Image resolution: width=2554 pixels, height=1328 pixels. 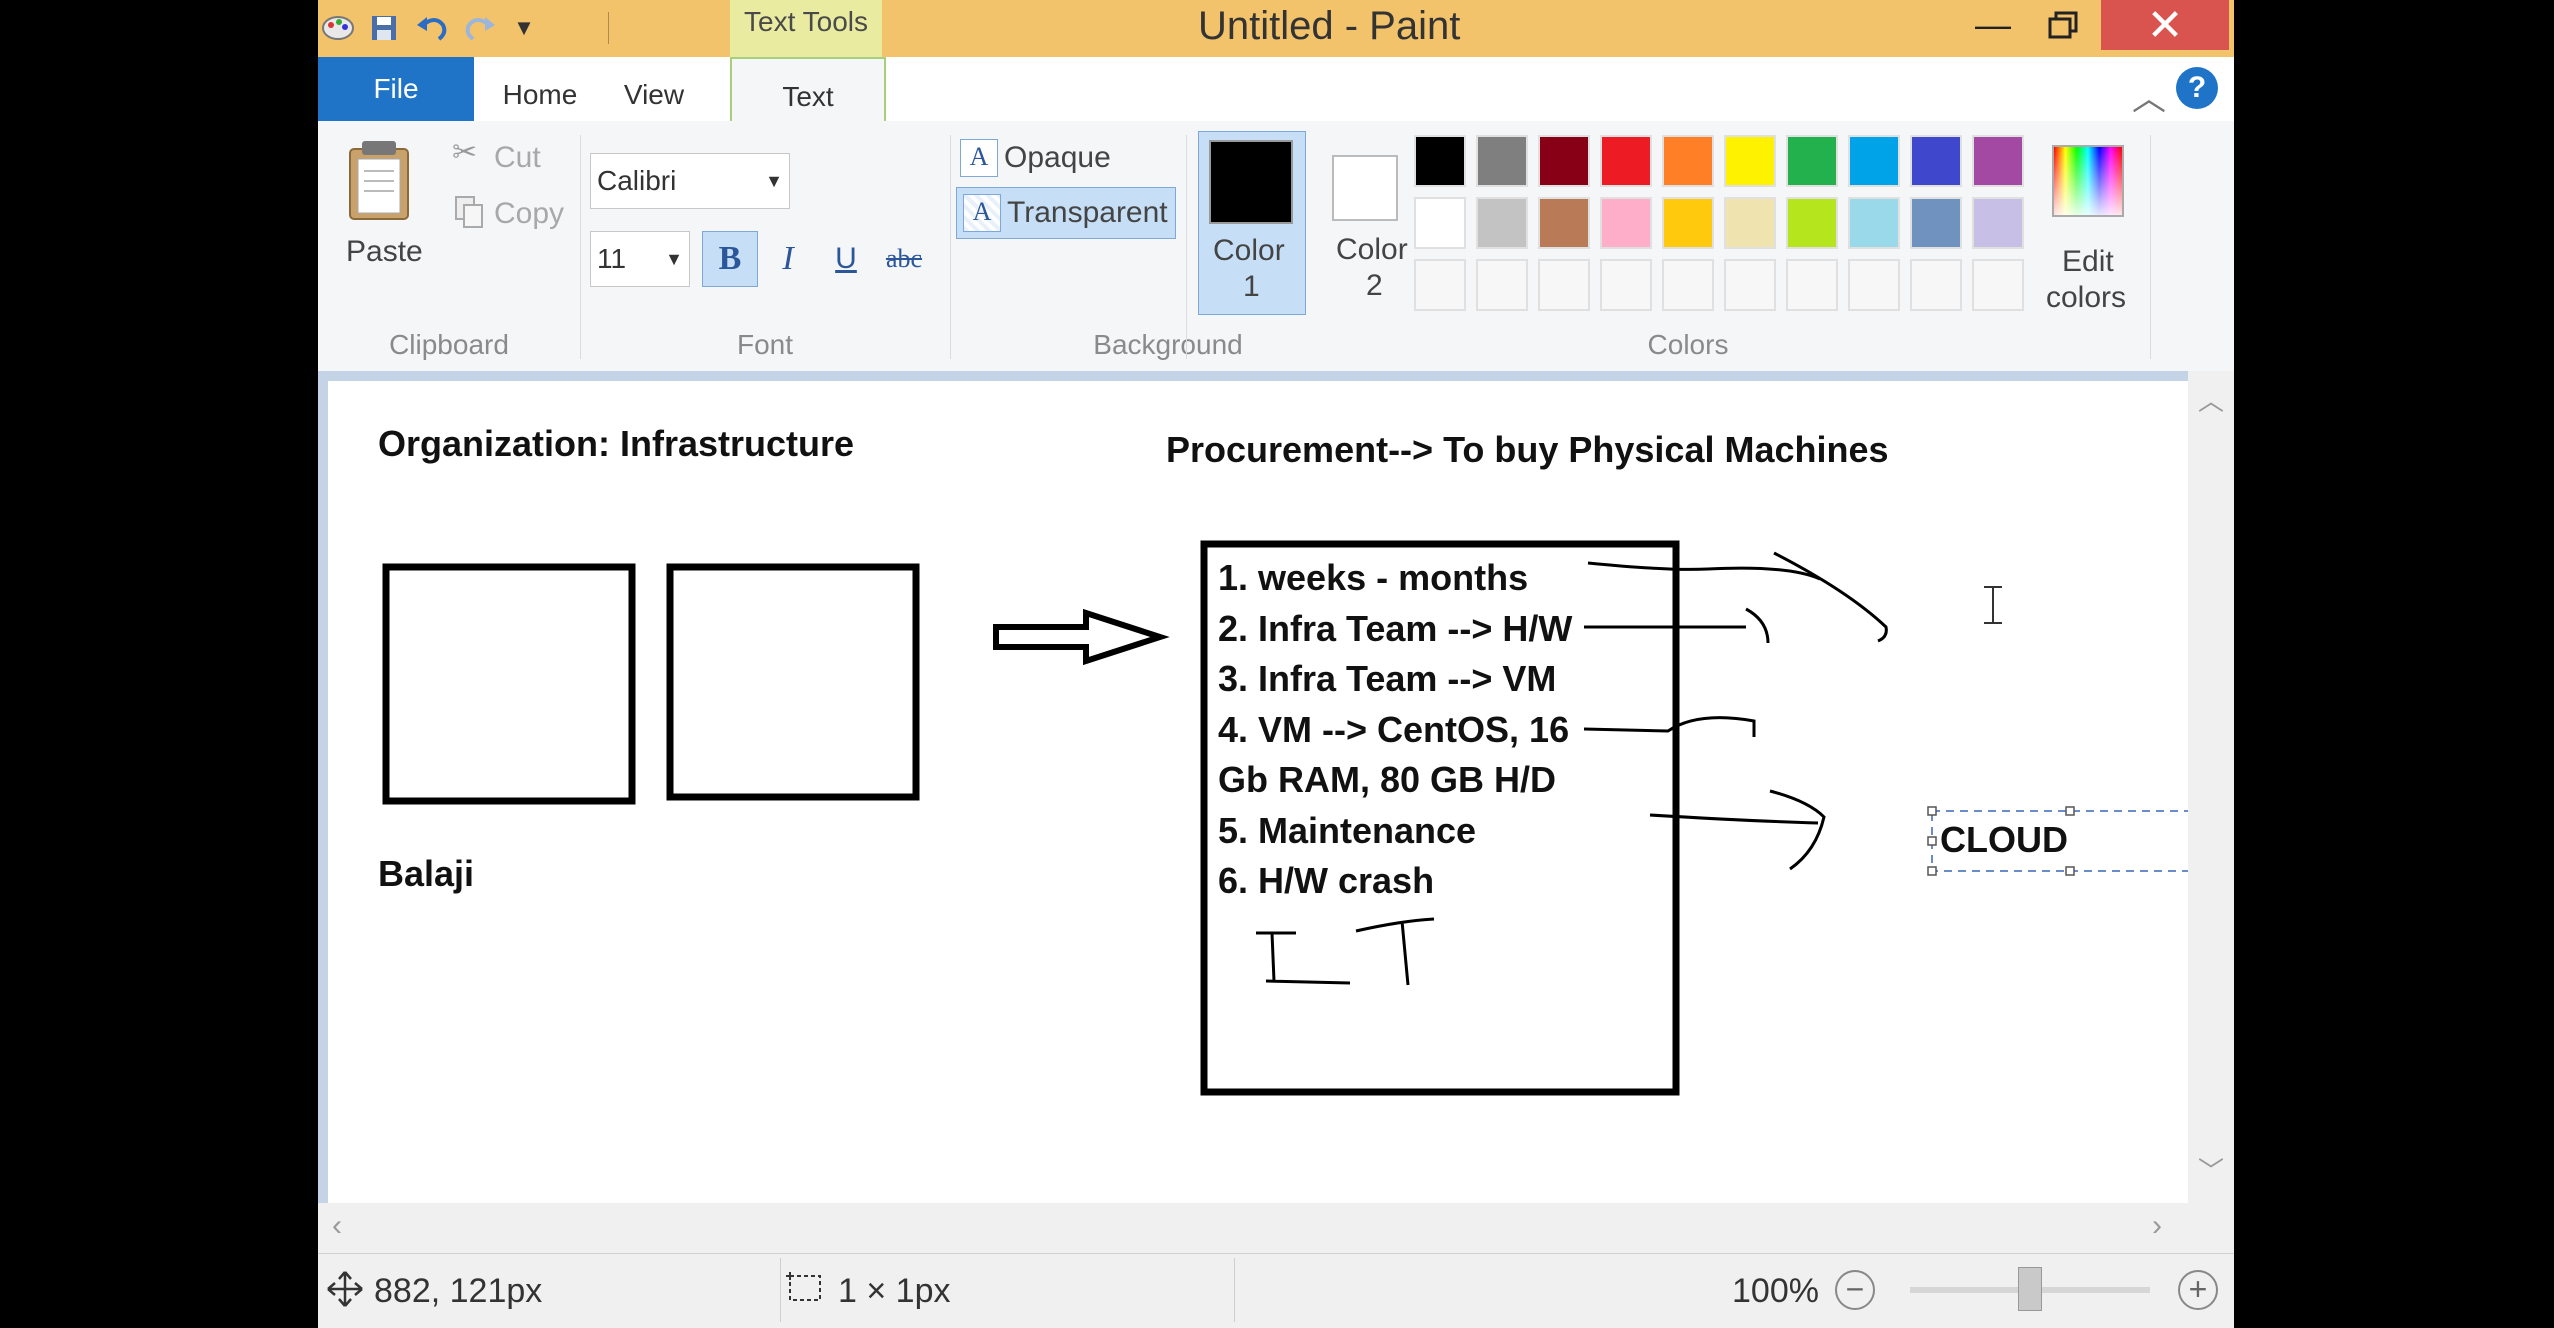 What do you see at coordinates (337, 1226) in the screenshot?
I see `scroll-left-icon: ‹` at bounding box center [337, 1226].